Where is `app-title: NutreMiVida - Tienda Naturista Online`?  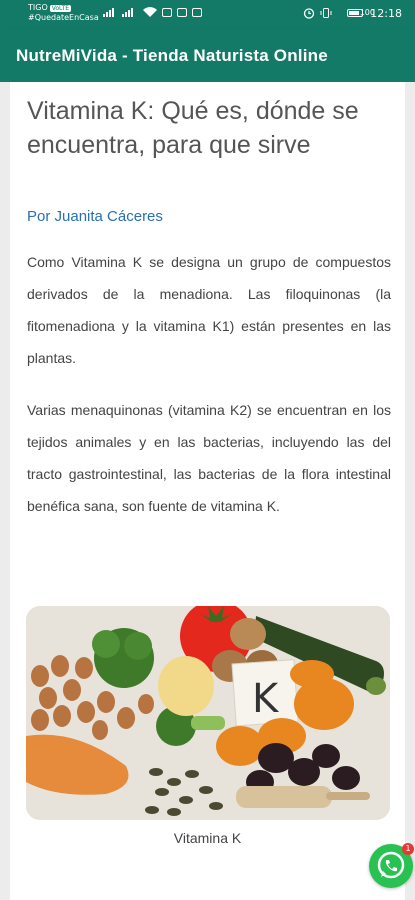
app-title: NutreMiVida - Tienda Naturista Online is located at coordinates (172, 56).